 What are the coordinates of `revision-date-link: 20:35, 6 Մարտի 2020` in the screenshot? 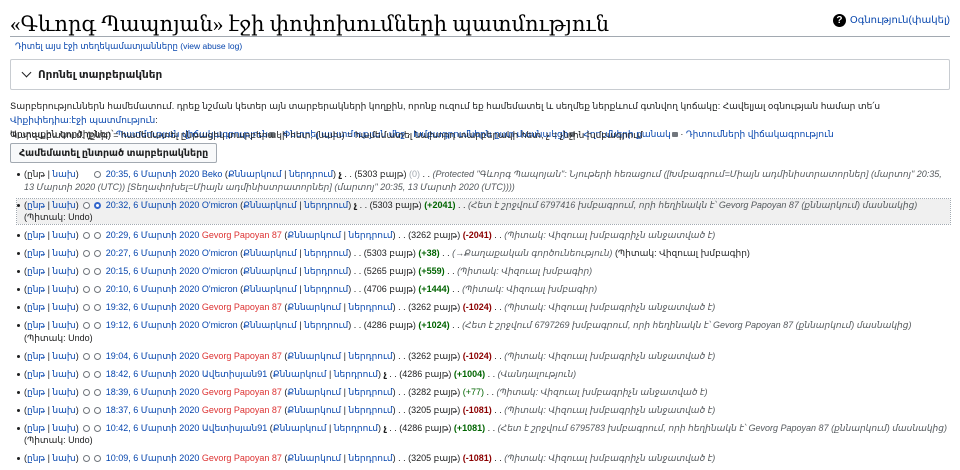 It's located at (153, 174).